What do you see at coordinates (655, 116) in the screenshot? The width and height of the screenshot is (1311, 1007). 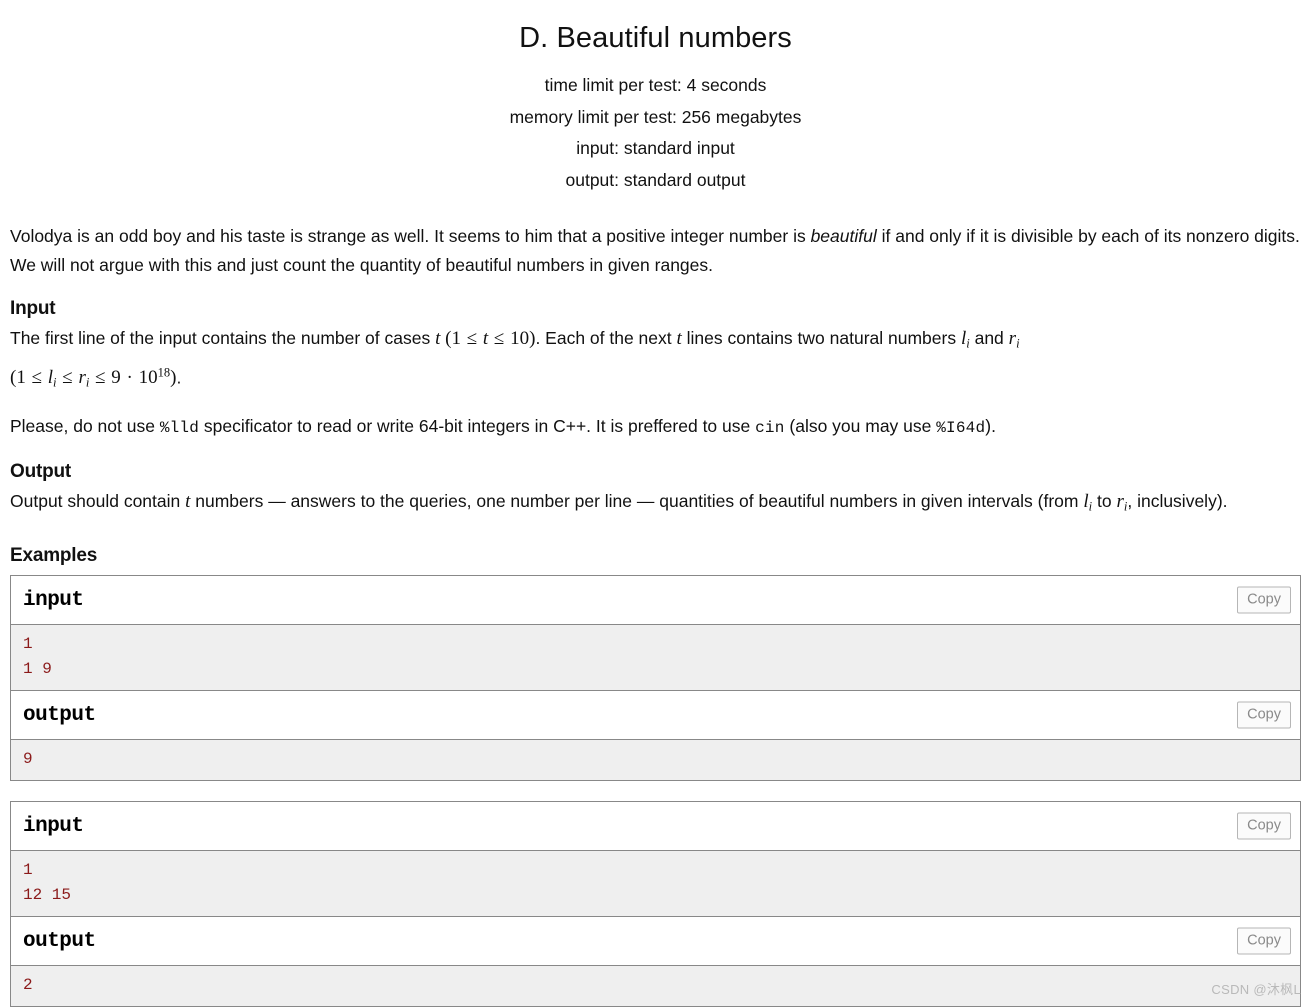 I see `memory-limit-line: memory limit per test: 256 megabytes` at bounding box center [655, 116].